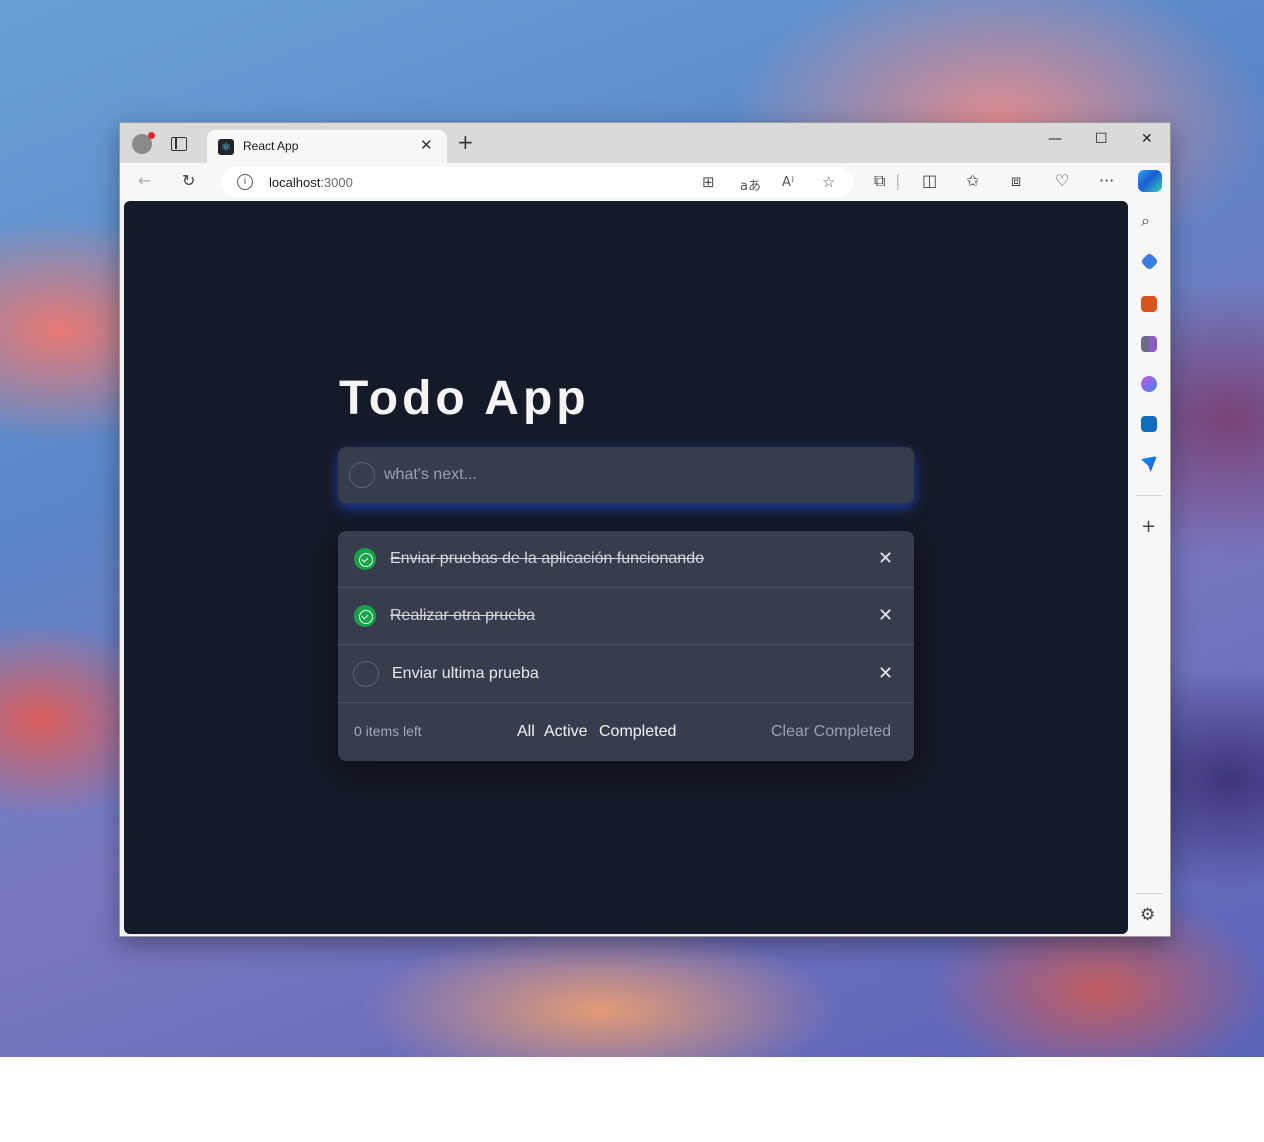  I want to click on filter-all: All, so click(526, 732).